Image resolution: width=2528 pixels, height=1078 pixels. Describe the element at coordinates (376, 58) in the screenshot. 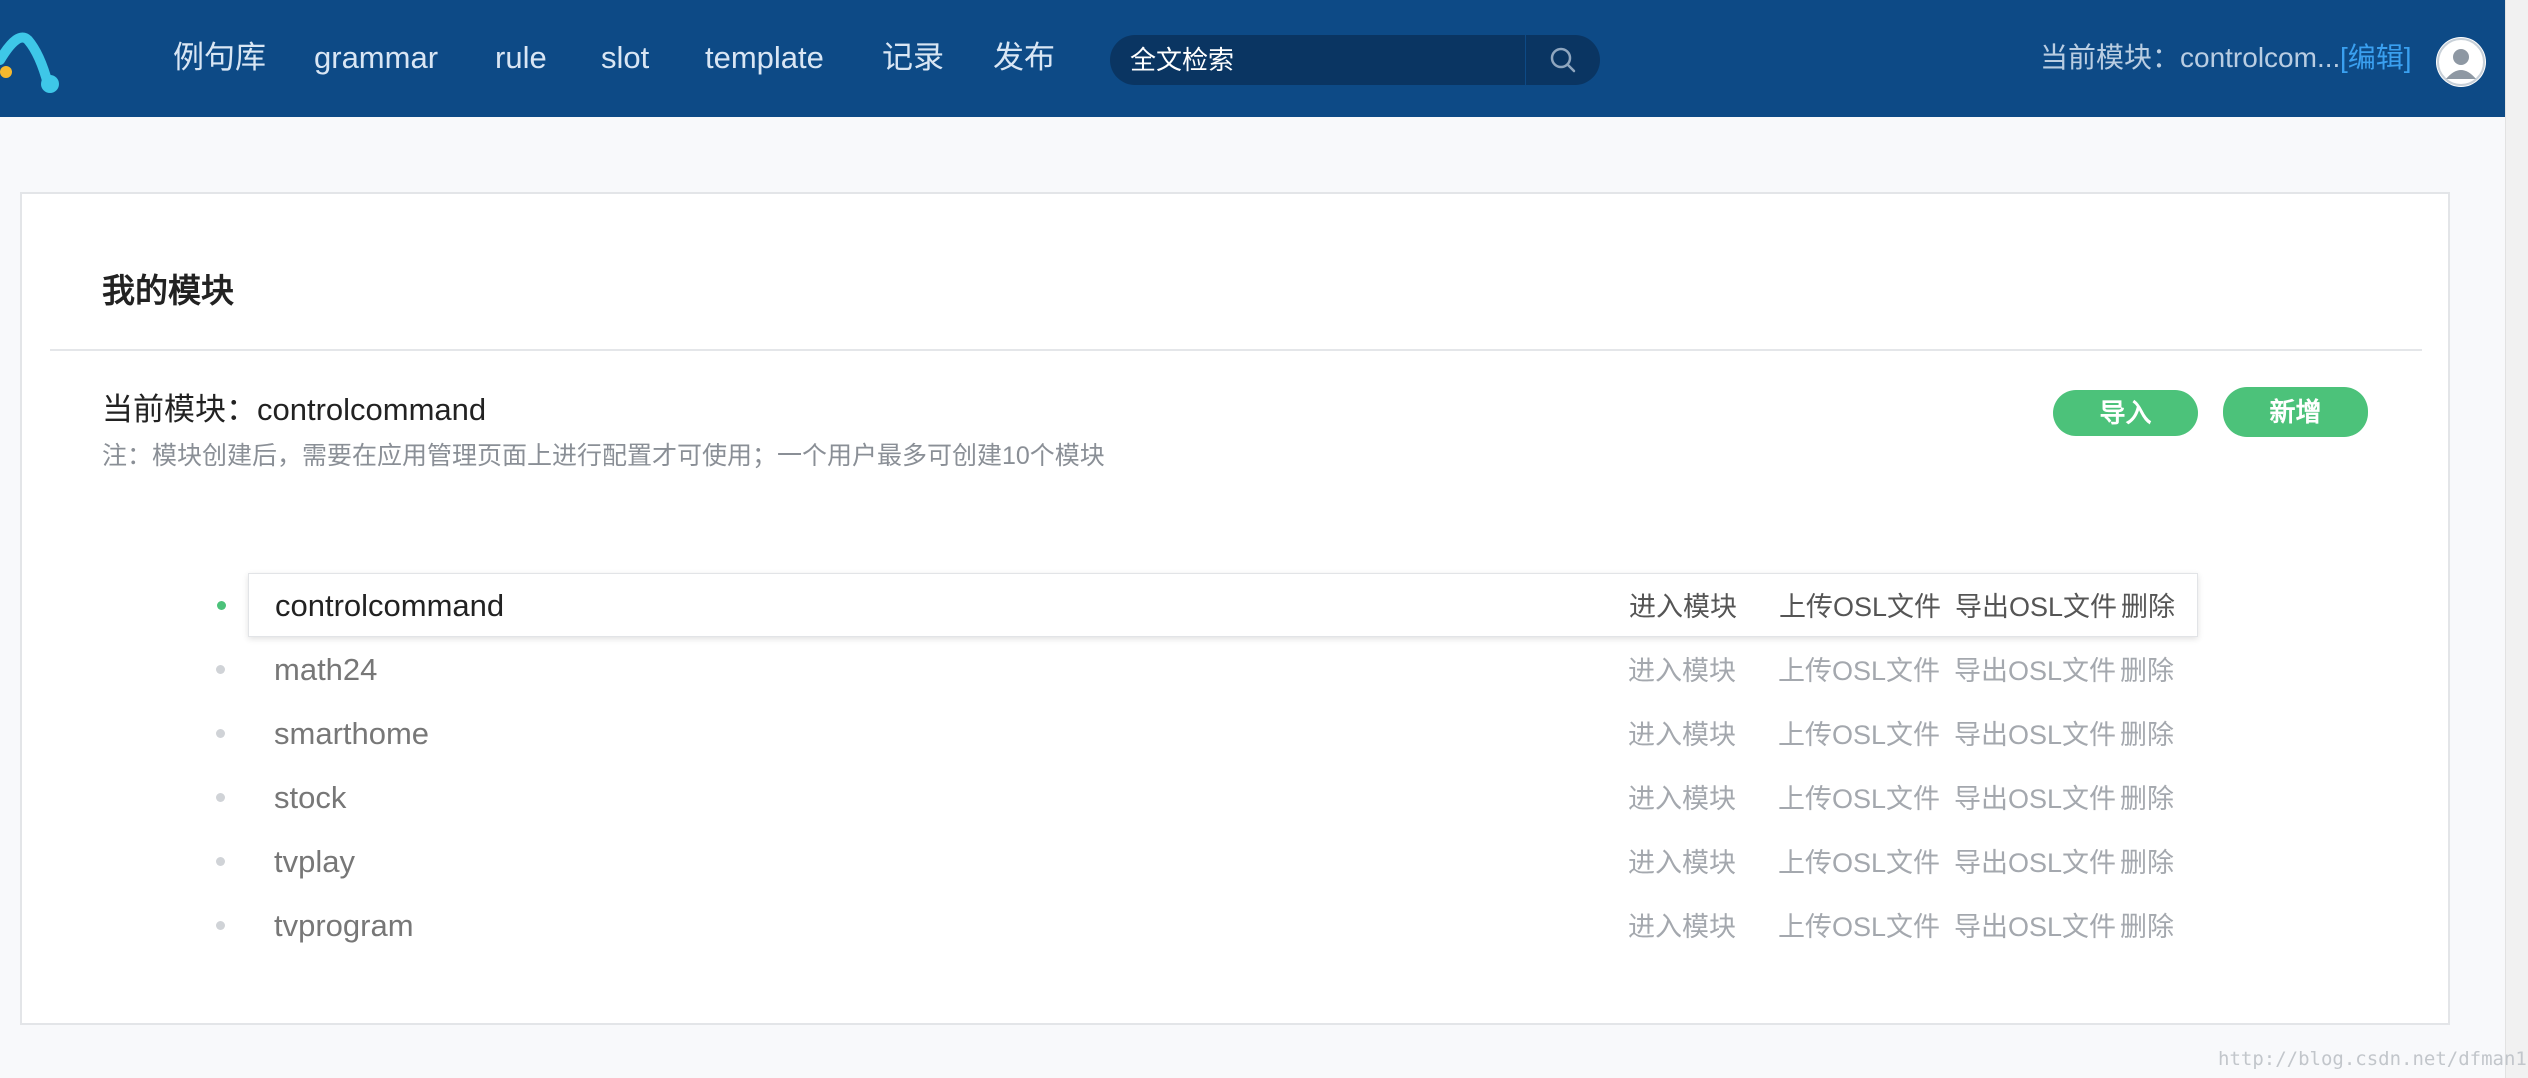

I see `nav-item-grammar: grammar` at that location.